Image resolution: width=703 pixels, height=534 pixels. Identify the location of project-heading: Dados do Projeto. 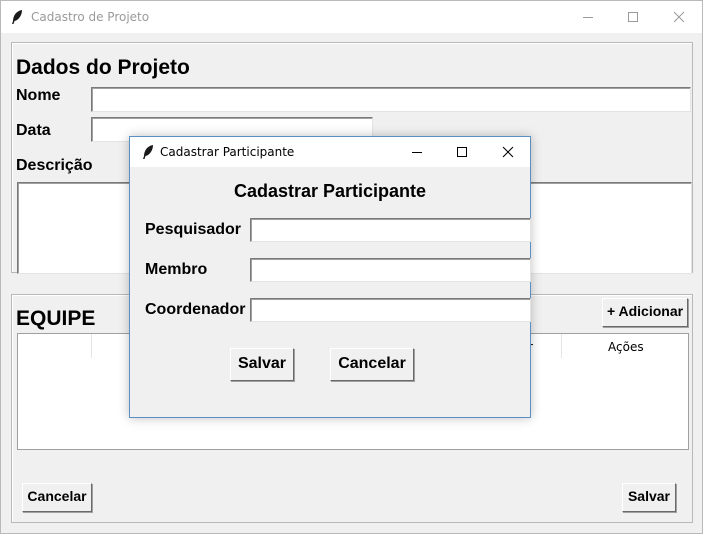
(103, 67).